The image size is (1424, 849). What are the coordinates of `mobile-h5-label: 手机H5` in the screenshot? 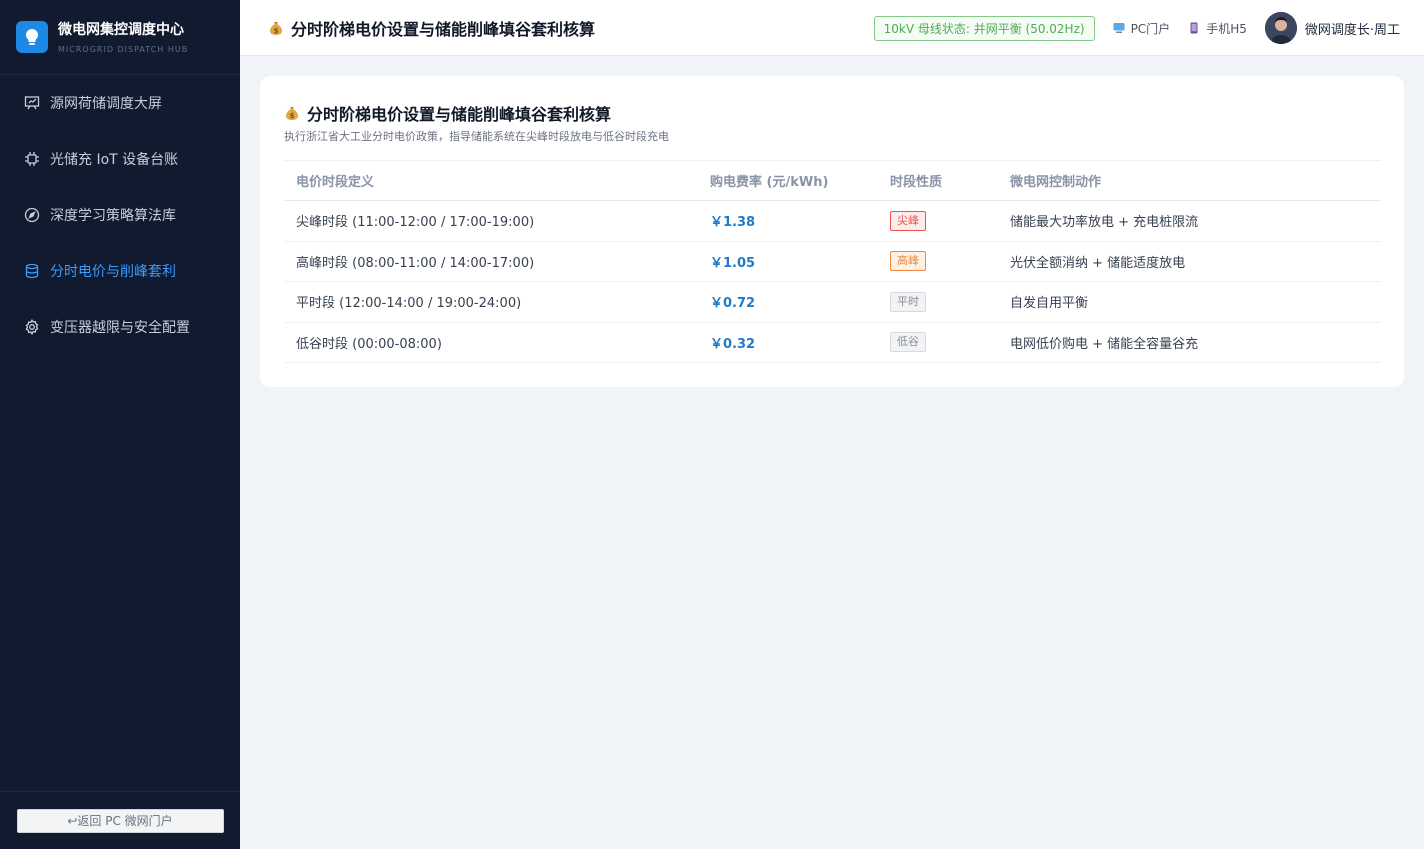 It's located at (1226, 28).